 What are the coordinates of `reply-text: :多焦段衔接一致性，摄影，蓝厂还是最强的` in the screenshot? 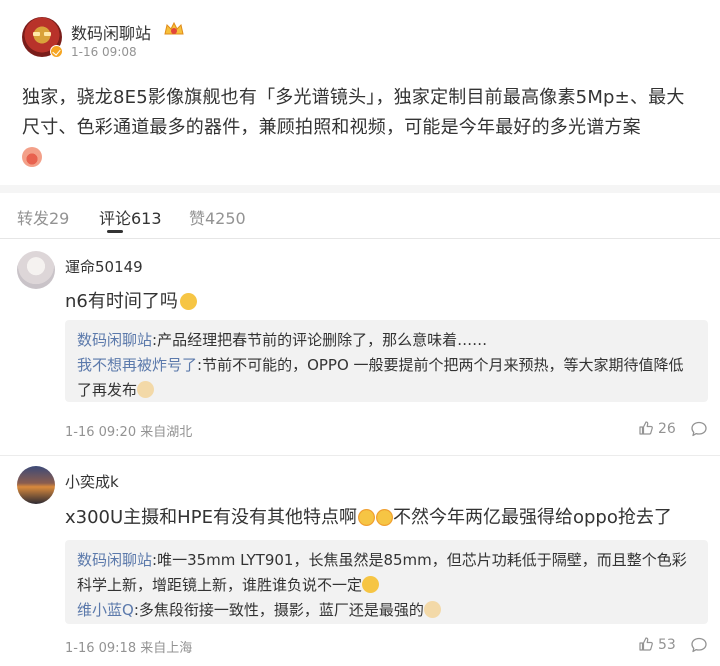 It's located at (278, 610).